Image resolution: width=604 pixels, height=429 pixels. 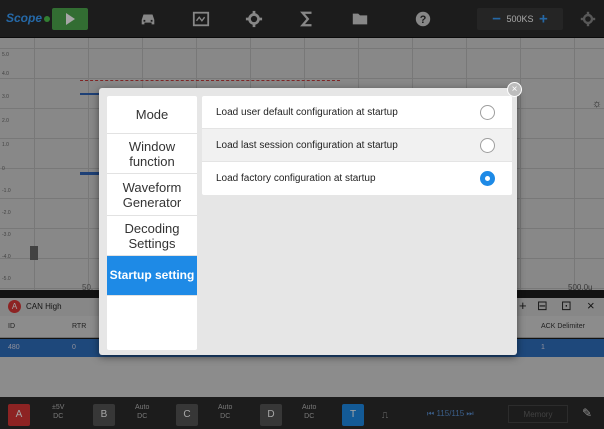 I want to click on menu-item-decoding-settings: Decoding Settings, so click(x=152, y=236).